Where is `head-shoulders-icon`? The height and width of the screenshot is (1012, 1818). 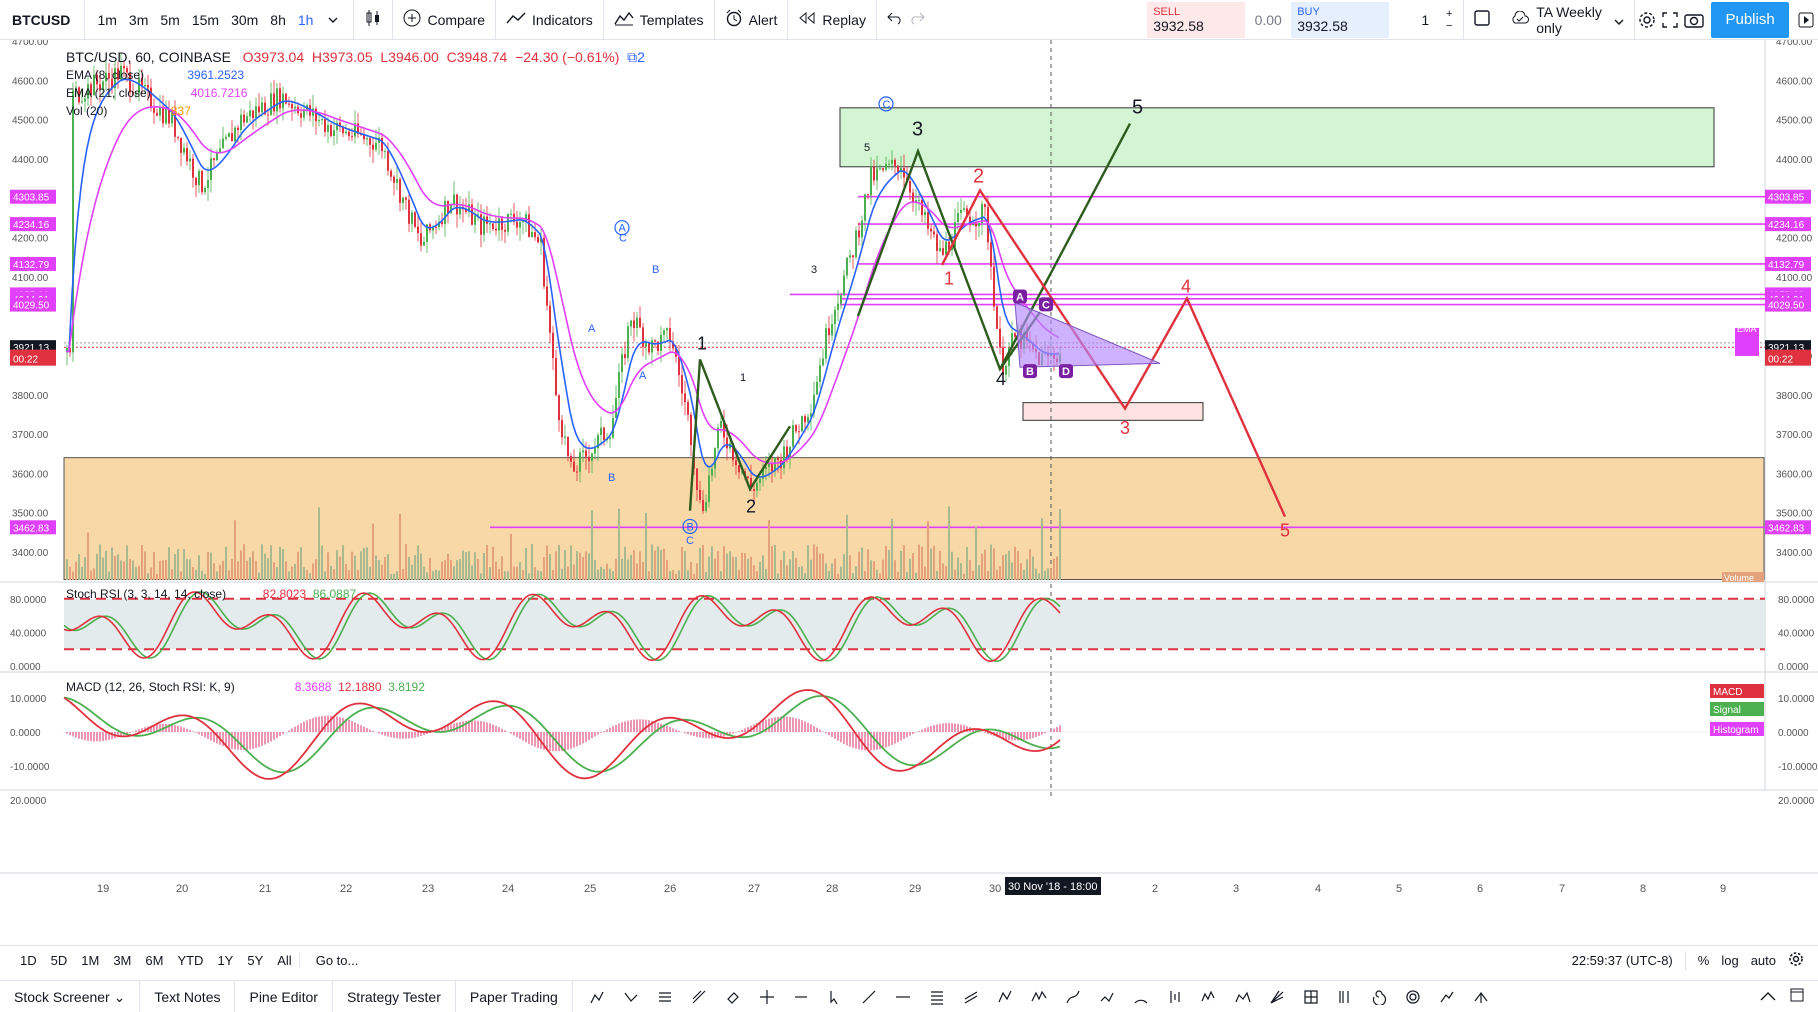
head-shoulders-icon is located at coordinates (1244, 996).